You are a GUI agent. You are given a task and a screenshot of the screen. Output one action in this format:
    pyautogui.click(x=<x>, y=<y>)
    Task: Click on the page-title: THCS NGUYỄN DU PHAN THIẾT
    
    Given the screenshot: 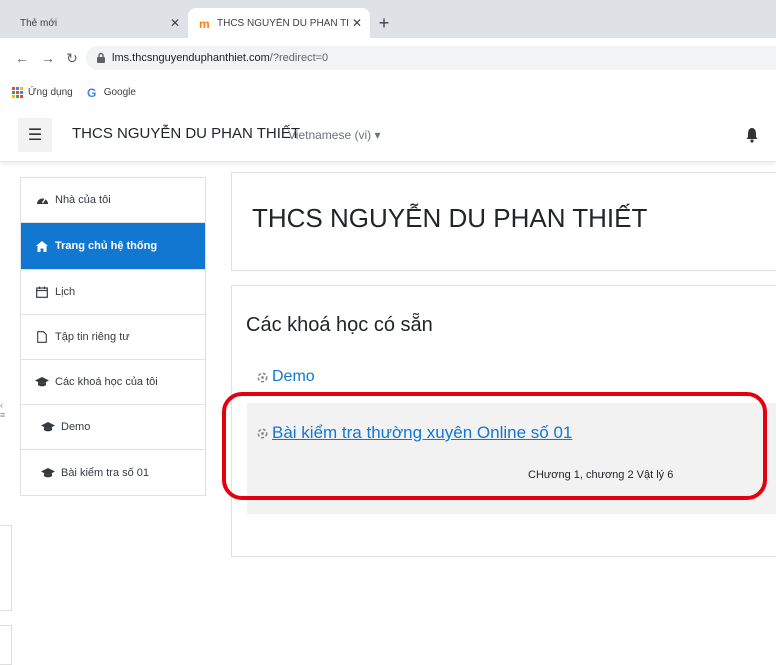 What is the action you would take?
    pyautogui.click(x=450, y=218)
    